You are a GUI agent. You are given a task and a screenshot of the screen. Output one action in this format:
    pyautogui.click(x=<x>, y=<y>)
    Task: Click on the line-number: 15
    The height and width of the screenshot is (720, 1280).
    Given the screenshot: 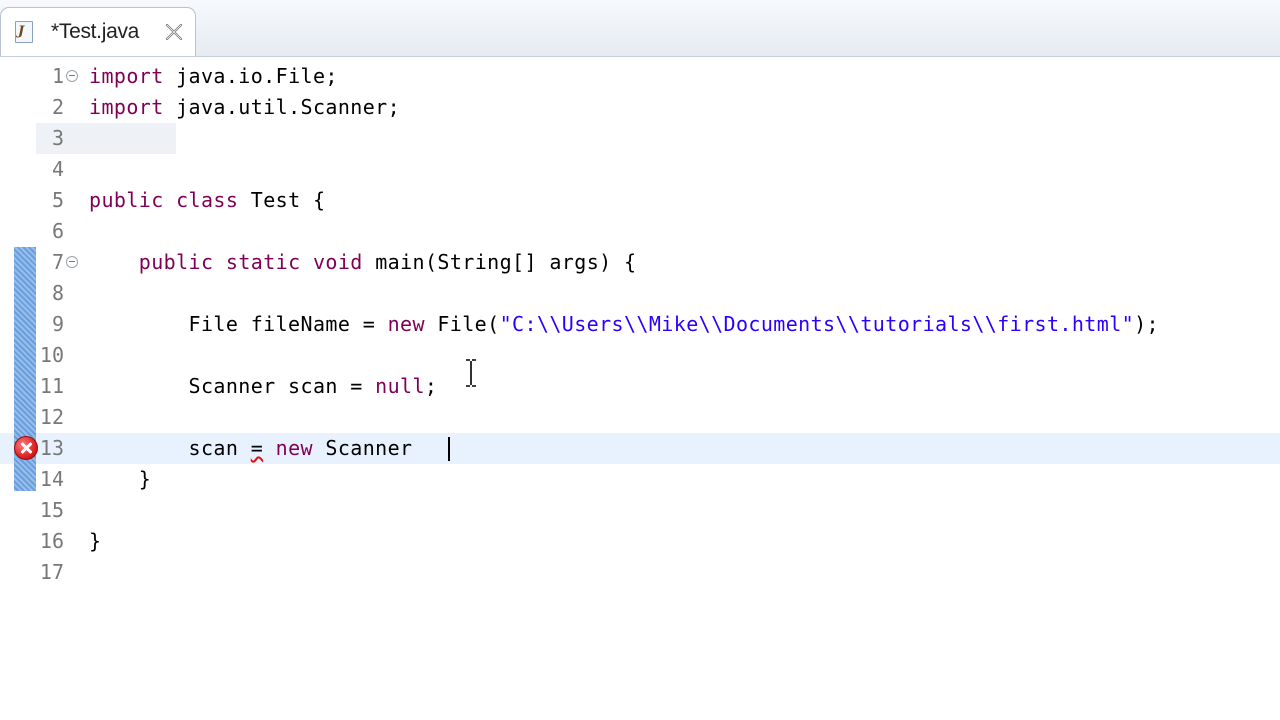 What is the action you would take?
    pyautogui.click(x=51, y=510)
    